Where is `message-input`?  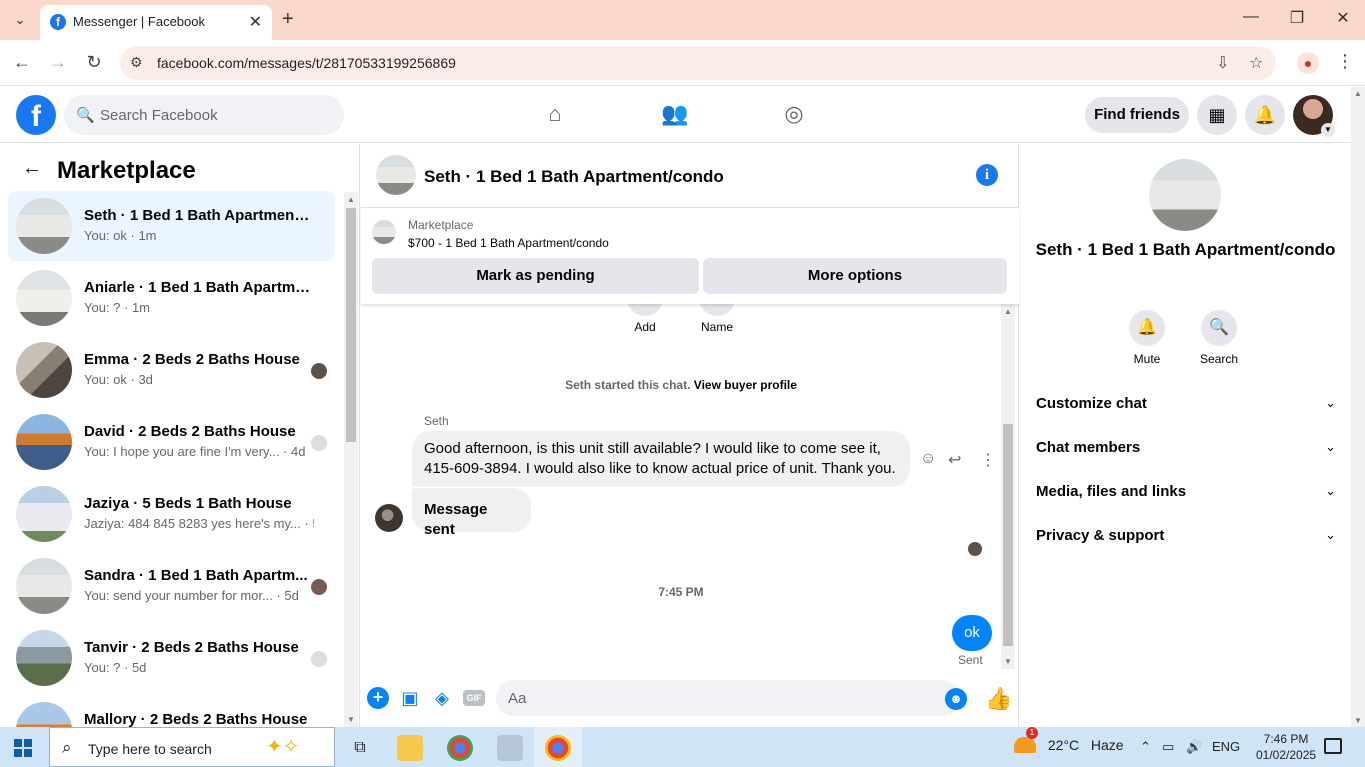 message-input is located at coordinates (718, 698).